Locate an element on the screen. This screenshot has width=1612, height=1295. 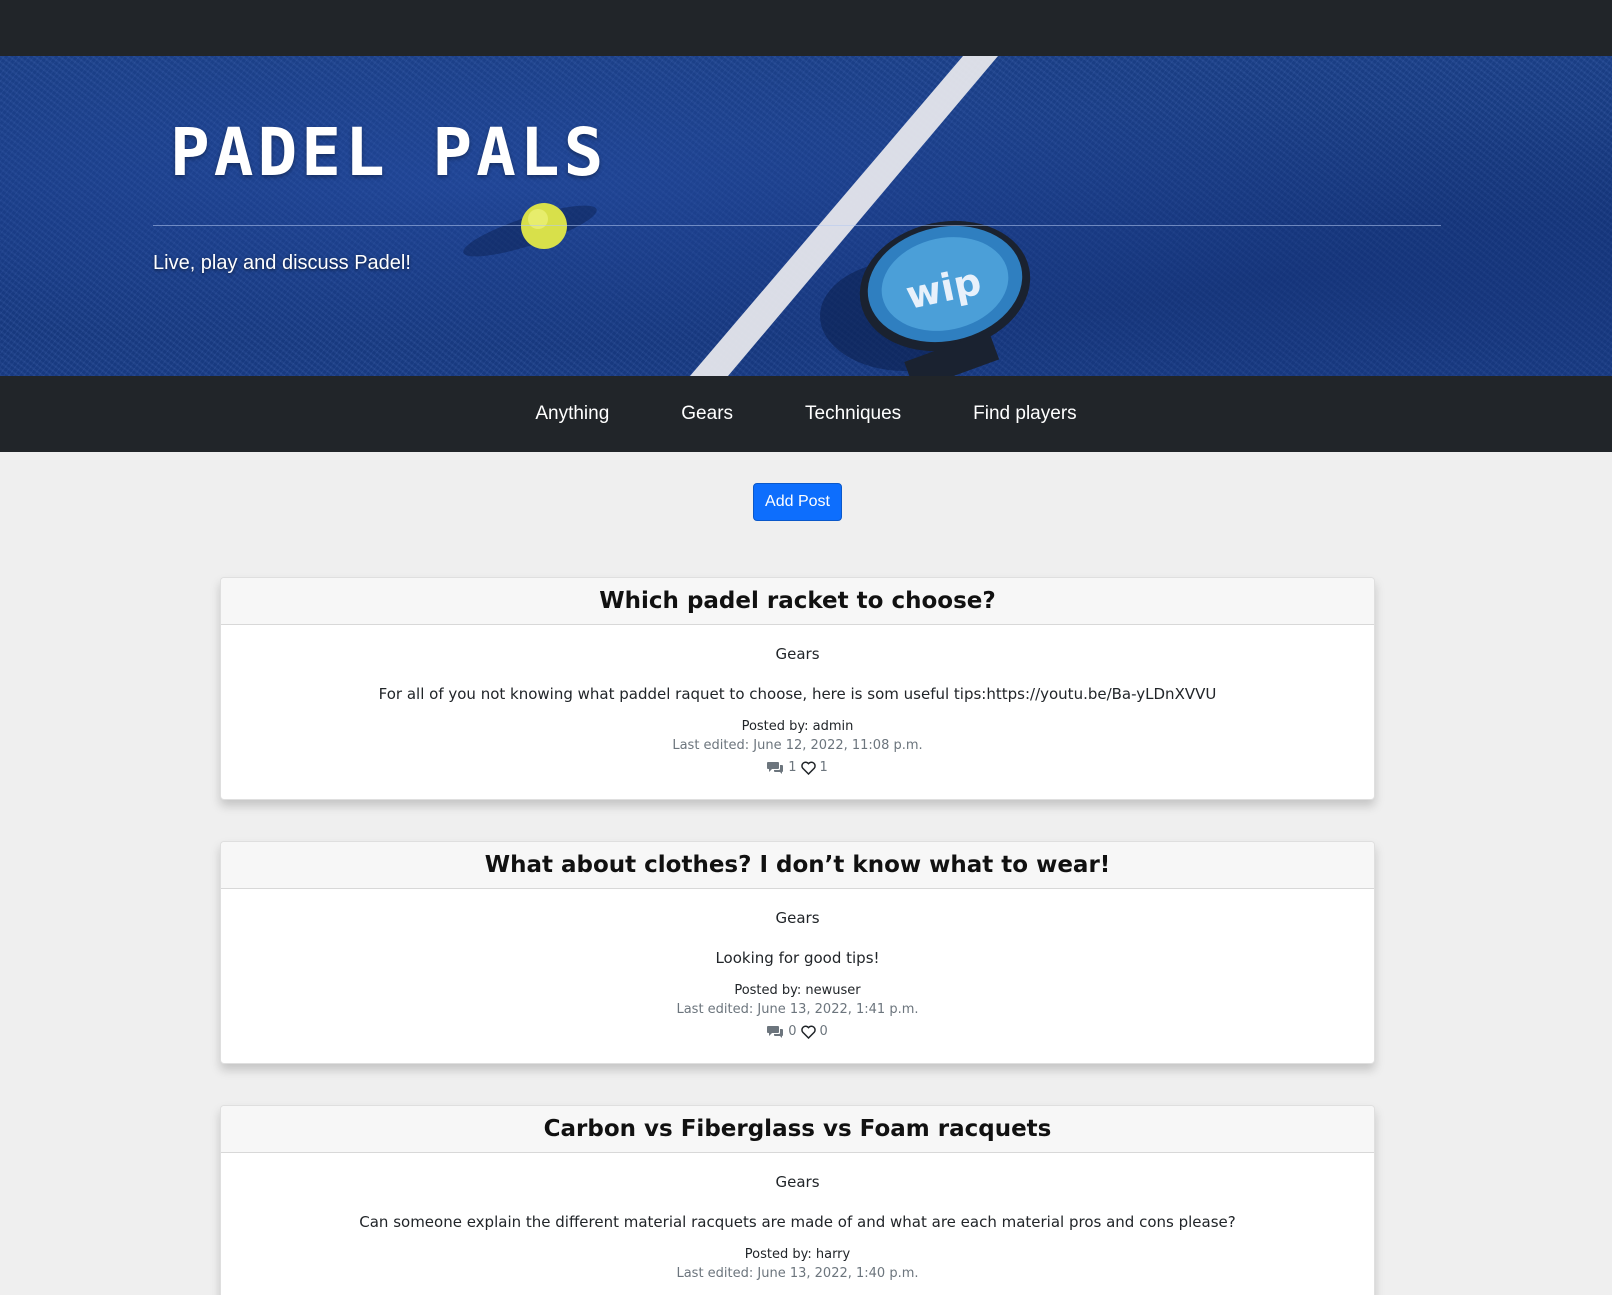
nav-item-gears: Gears is located at coordinates (707, 414).